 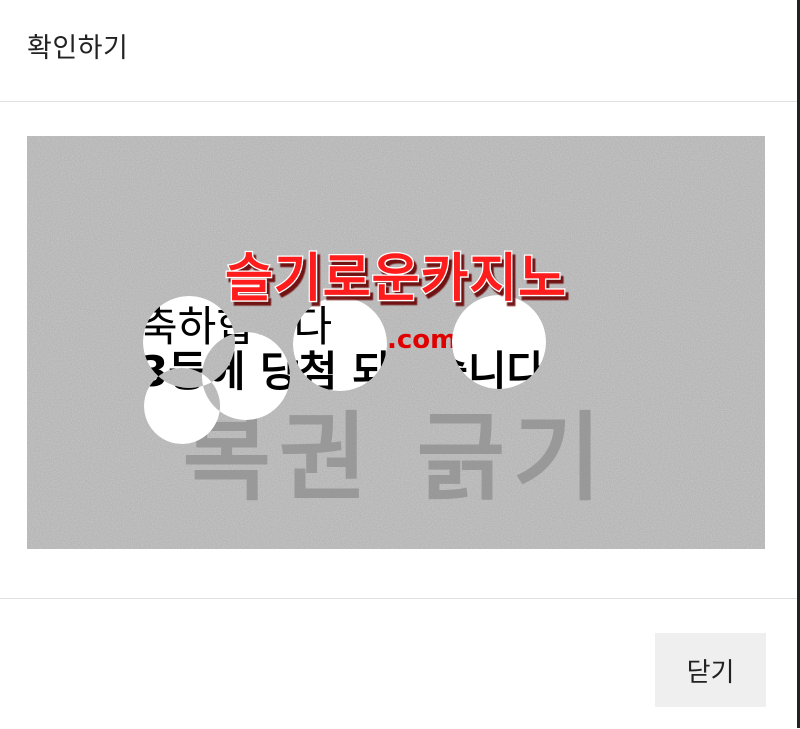 I want to click on dialog-header: 확인하기, so click(x=398, y=51).